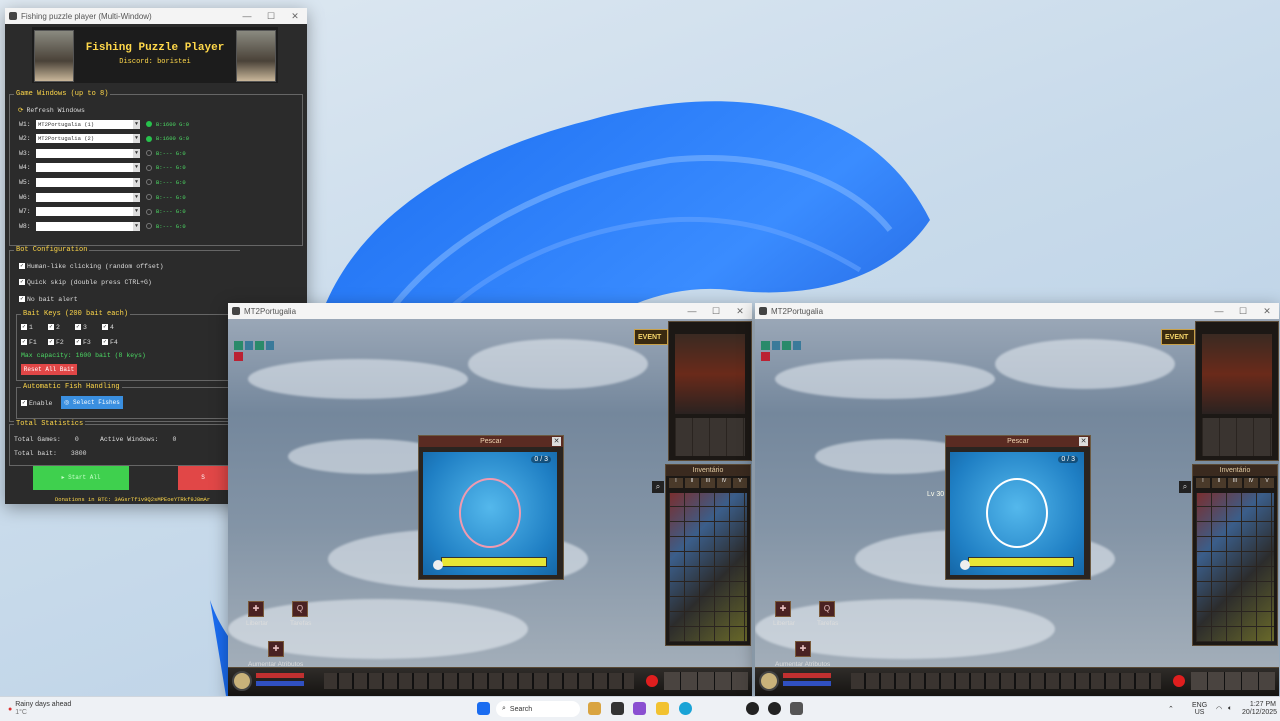 This screenshot has width=1280, height=721. What do you see at coordinates (136, 139) in the screenshot?
I see `dropdown-arrow-icon: ▼` at bounding box center [136, 139].